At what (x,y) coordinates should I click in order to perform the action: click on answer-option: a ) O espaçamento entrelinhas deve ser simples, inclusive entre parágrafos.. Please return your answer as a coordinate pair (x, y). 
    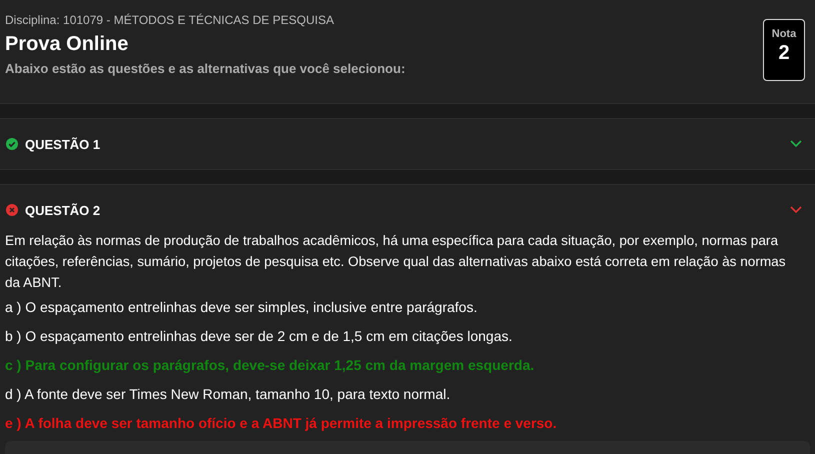
    Looking at the image, I should click on (407, 307).